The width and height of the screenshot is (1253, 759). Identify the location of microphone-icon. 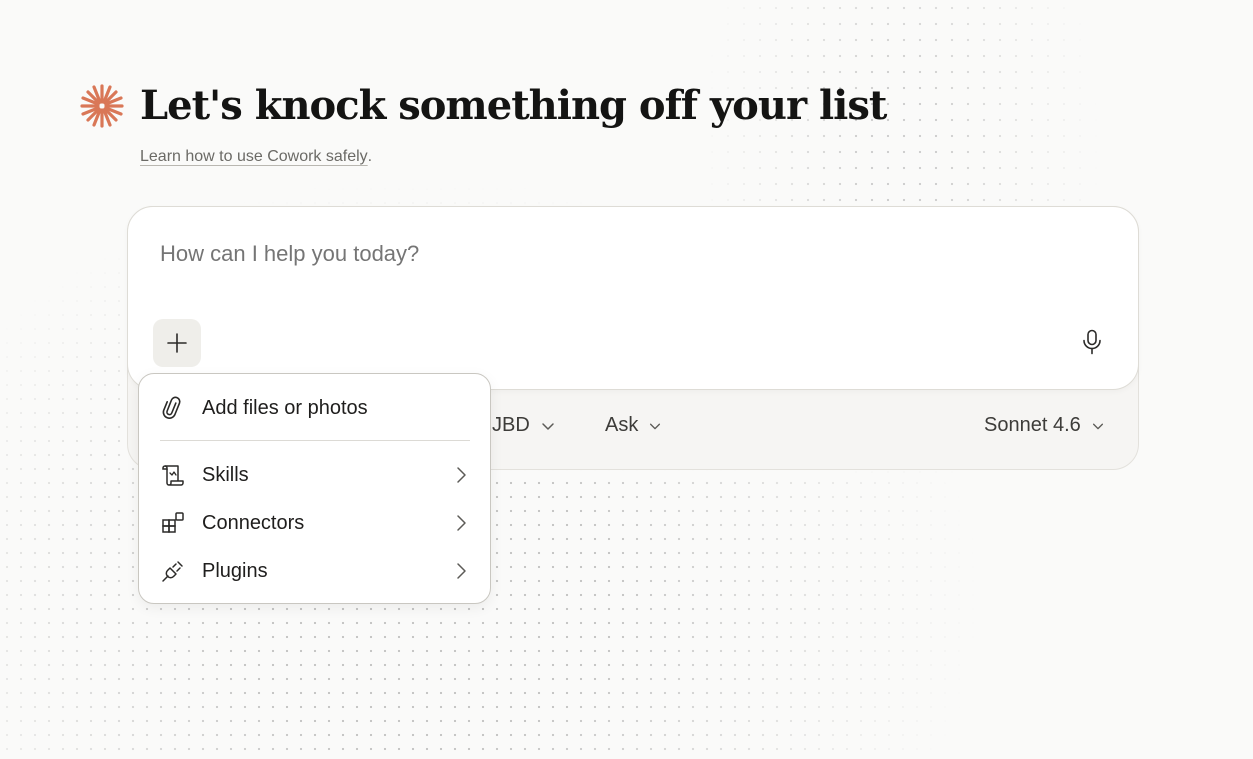
(1092, 342).